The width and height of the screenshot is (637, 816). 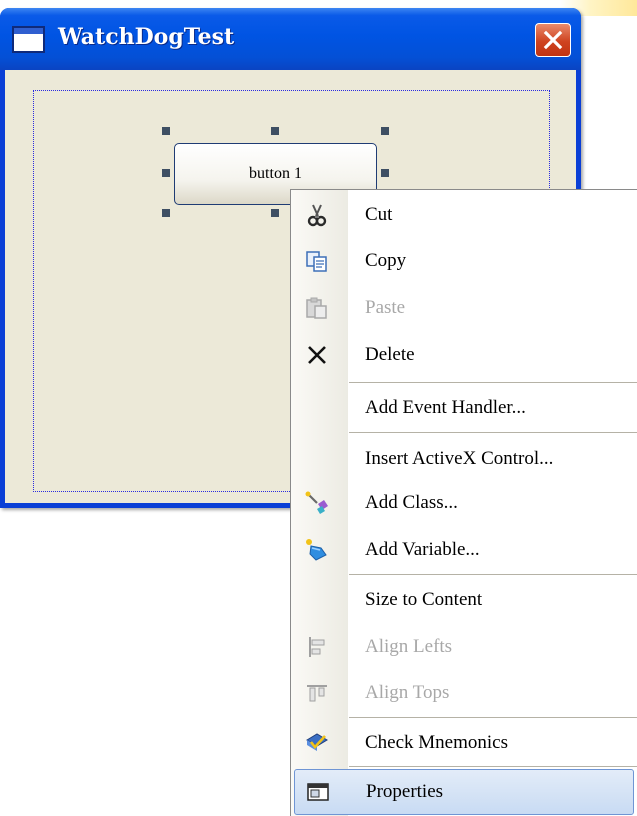 What do you see at coordinates (385, 131) in the screenshot?
I see `resize-handle-top-right` at bounding box center [385, 131].